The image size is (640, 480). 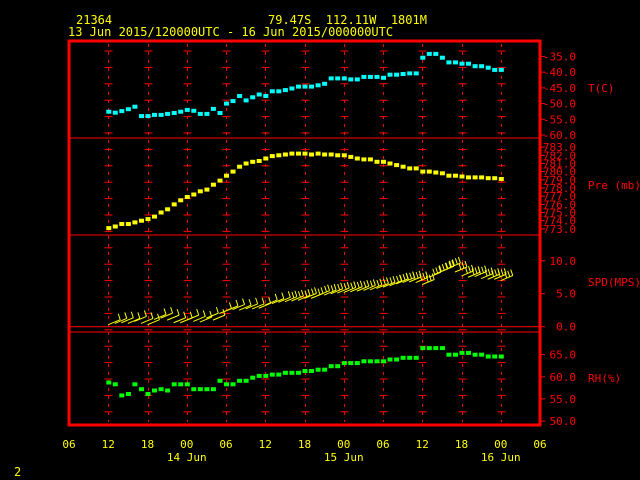 I want to click on y-tick-label: -50.0, so click(x=559, y=104).